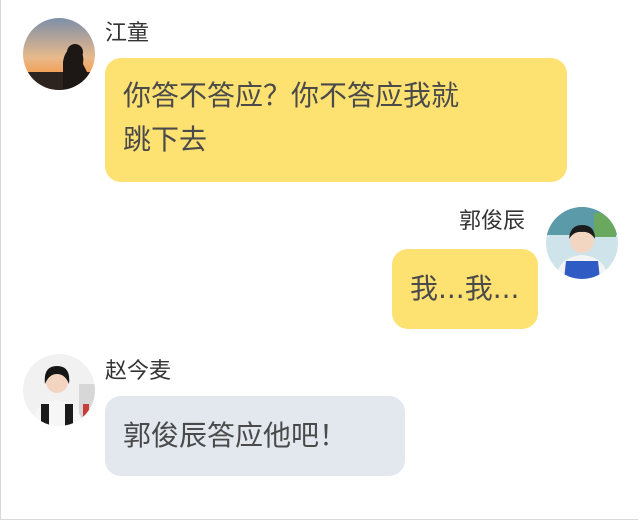 The height and width of the screenshot is (522, 640). I want to click on sender-name: 江童, so click(127, 33).